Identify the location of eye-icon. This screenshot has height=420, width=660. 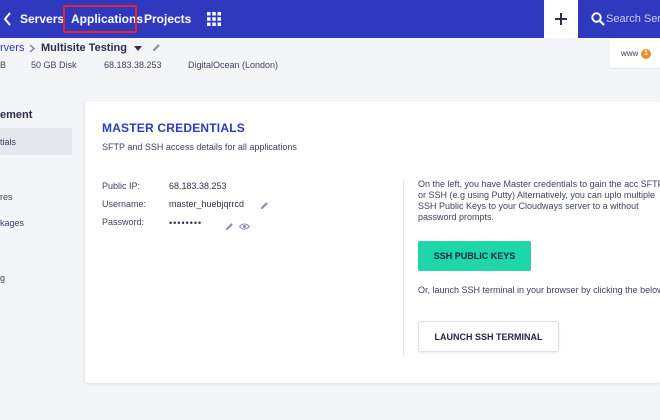
(244, 226).